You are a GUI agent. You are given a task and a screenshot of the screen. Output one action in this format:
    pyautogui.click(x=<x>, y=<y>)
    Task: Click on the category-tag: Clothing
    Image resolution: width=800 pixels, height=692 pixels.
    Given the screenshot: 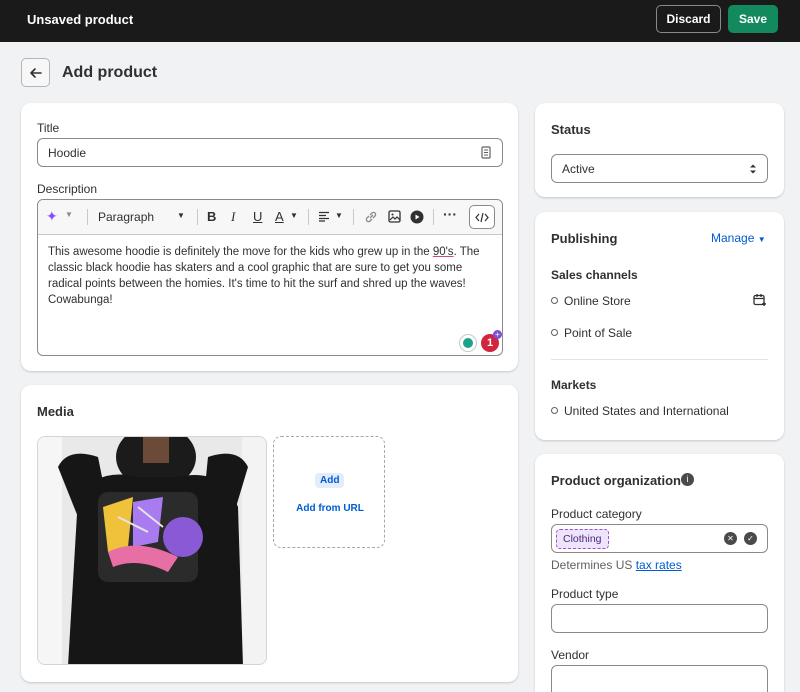 What is the action you would take?
    pyautogui.click(x=582, y=539)
    